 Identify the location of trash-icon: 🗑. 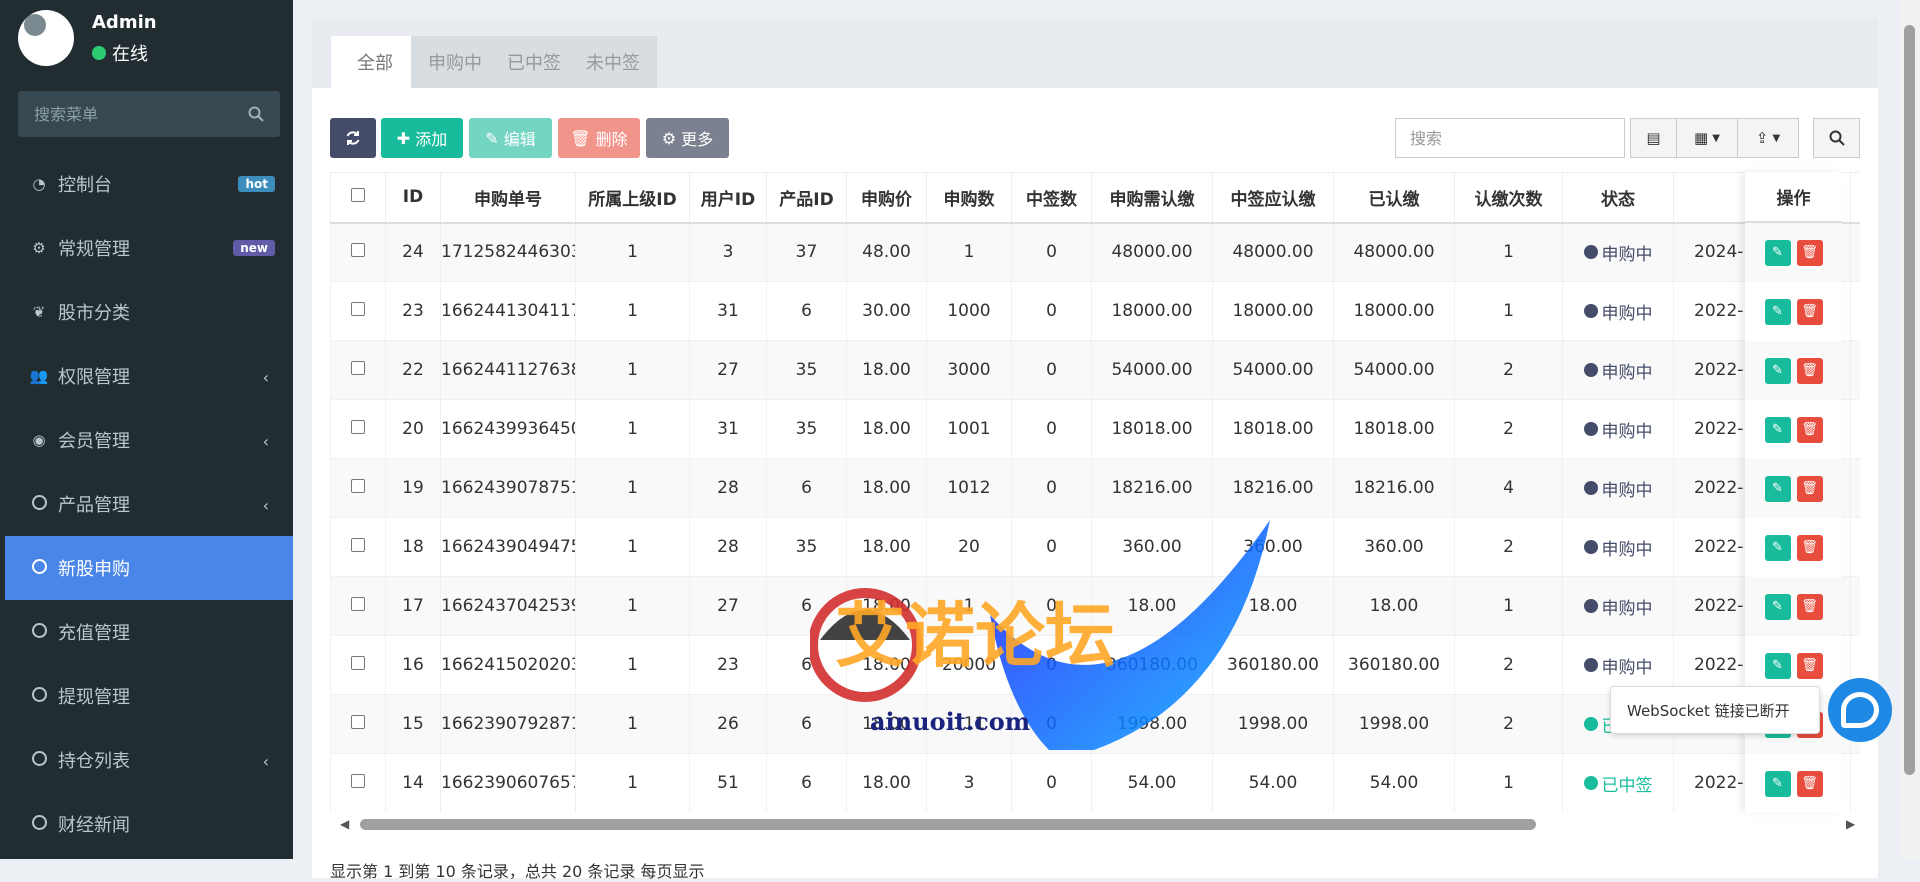
(1809, 547).